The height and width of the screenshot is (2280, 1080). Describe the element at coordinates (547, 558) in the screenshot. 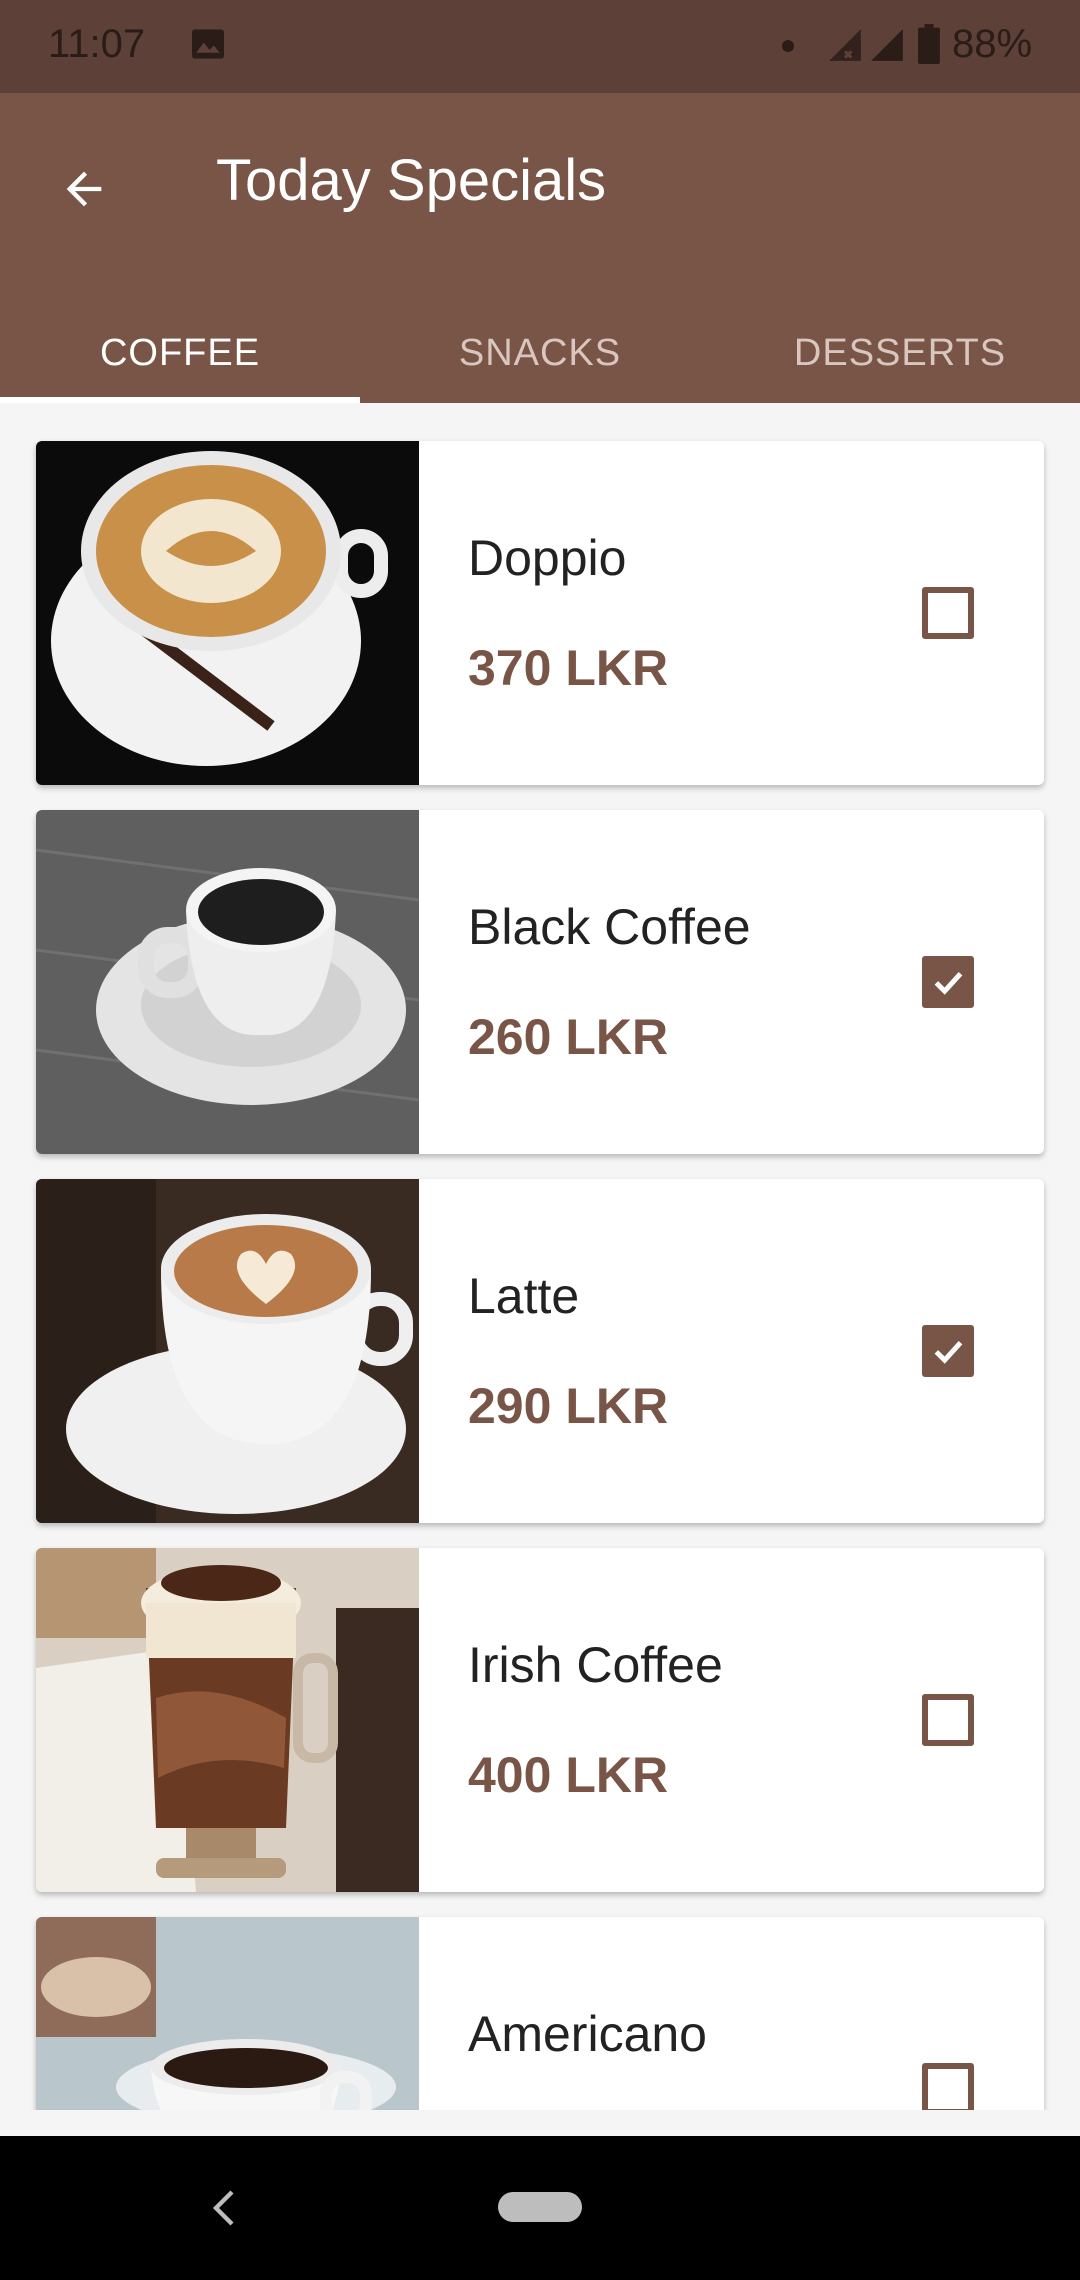

I see `item-name: Doppio` at that location.